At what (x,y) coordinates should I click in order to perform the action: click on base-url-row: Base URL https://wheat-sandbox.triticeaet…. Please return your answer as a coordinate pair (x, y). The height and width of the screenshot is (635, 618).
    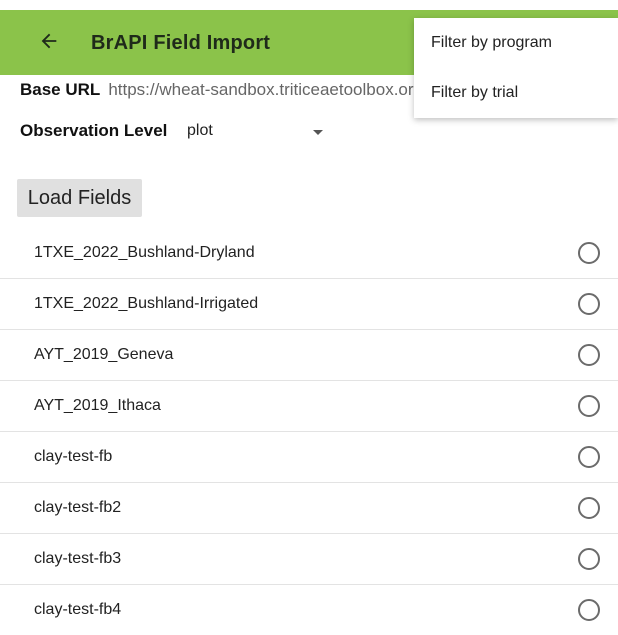
    Looking at the image, I should click on (220, 91).